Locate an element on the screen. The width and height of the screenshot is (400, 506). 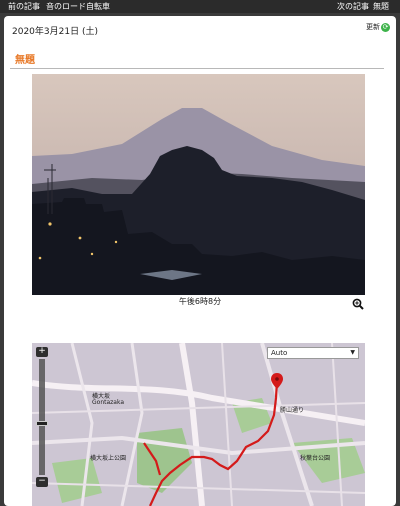
map-zoom-control: + − is located at coordinates (42, 417).